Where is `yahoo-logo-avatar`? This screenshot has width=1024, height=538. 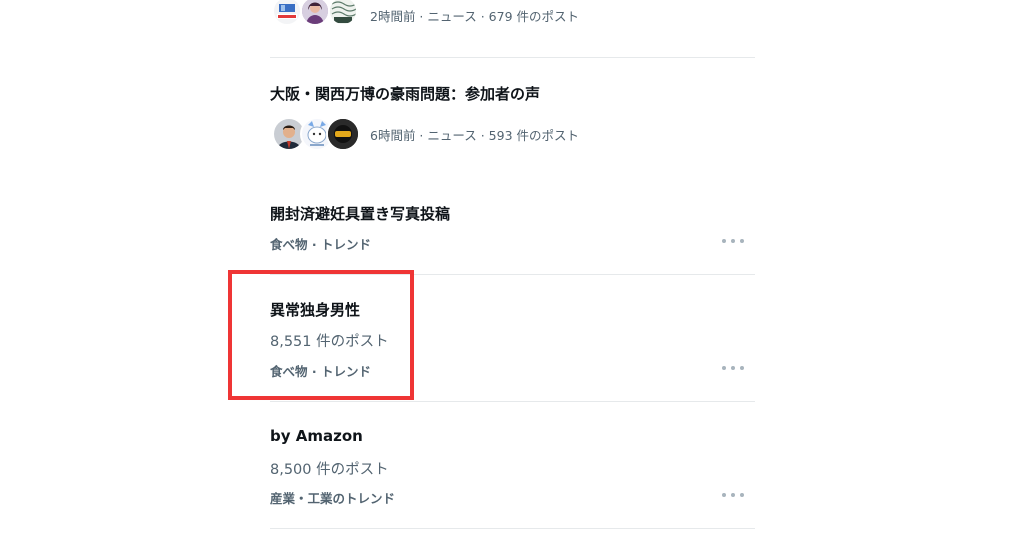
yahoo-logo-avatar is located at coordinates (287, 13).